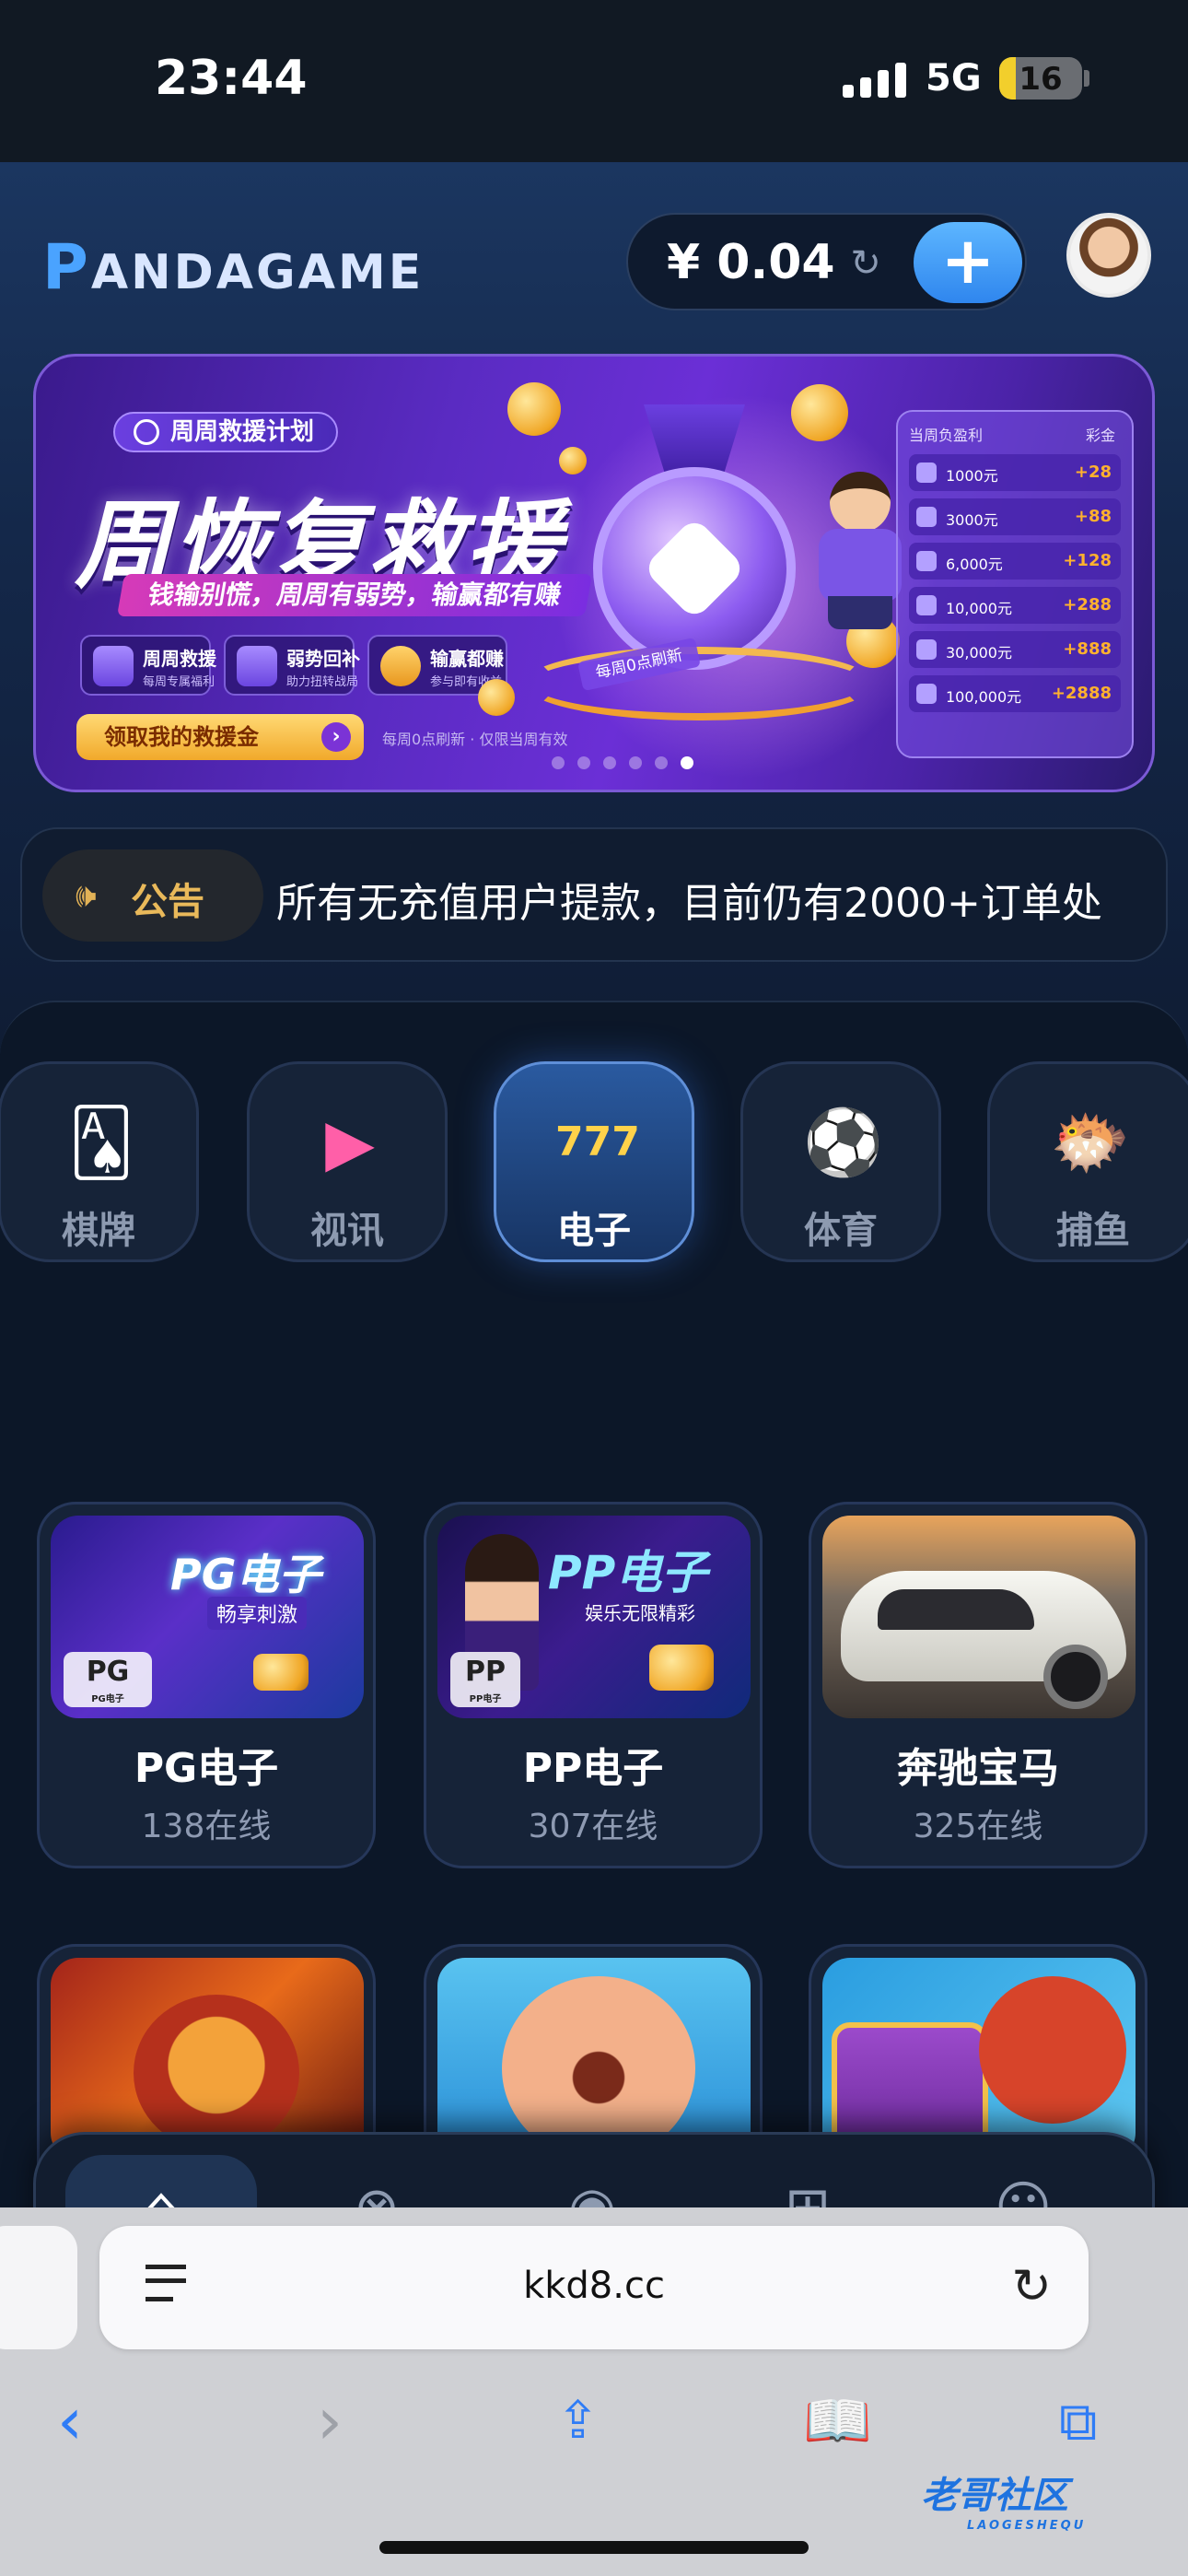  Describe the element at coordinates (972, 520) in the screenshot. I see `row-loss: 3000元` at that location.